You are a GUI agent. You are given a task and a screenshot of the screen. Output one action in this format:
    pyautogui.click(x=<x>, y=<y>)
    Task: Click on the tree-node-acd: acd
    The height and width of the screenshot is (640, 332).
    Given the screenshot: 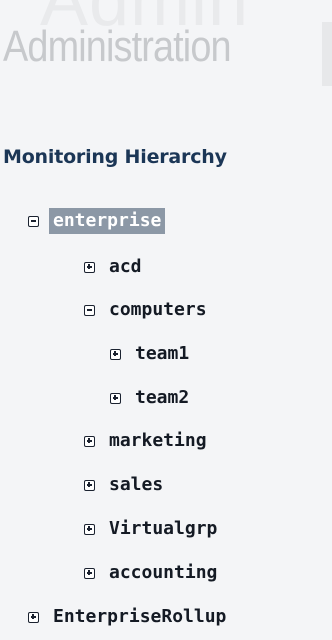 What is the action you would take?
    pyautogui.click(x=115, y=267)
    